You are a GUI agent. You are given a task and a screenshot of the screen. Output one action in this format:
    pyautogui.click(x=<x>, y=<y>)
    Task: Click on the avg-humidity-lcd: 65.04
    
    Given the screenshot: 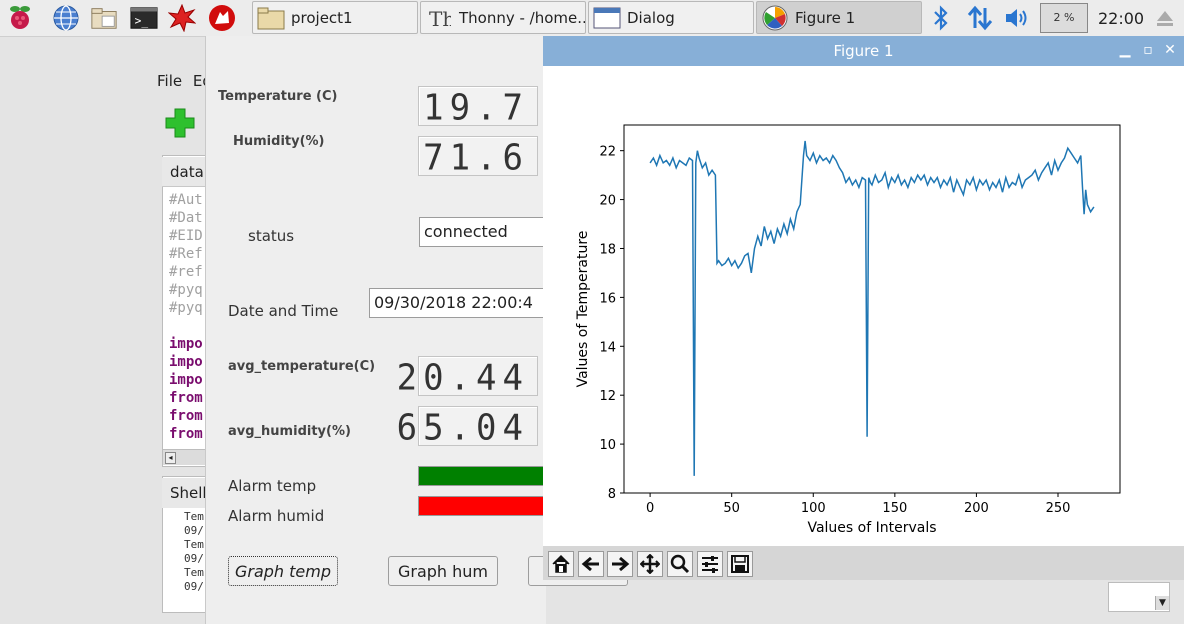 What is the action you would take?
    pyautogui.click(x=467, y=427)
    